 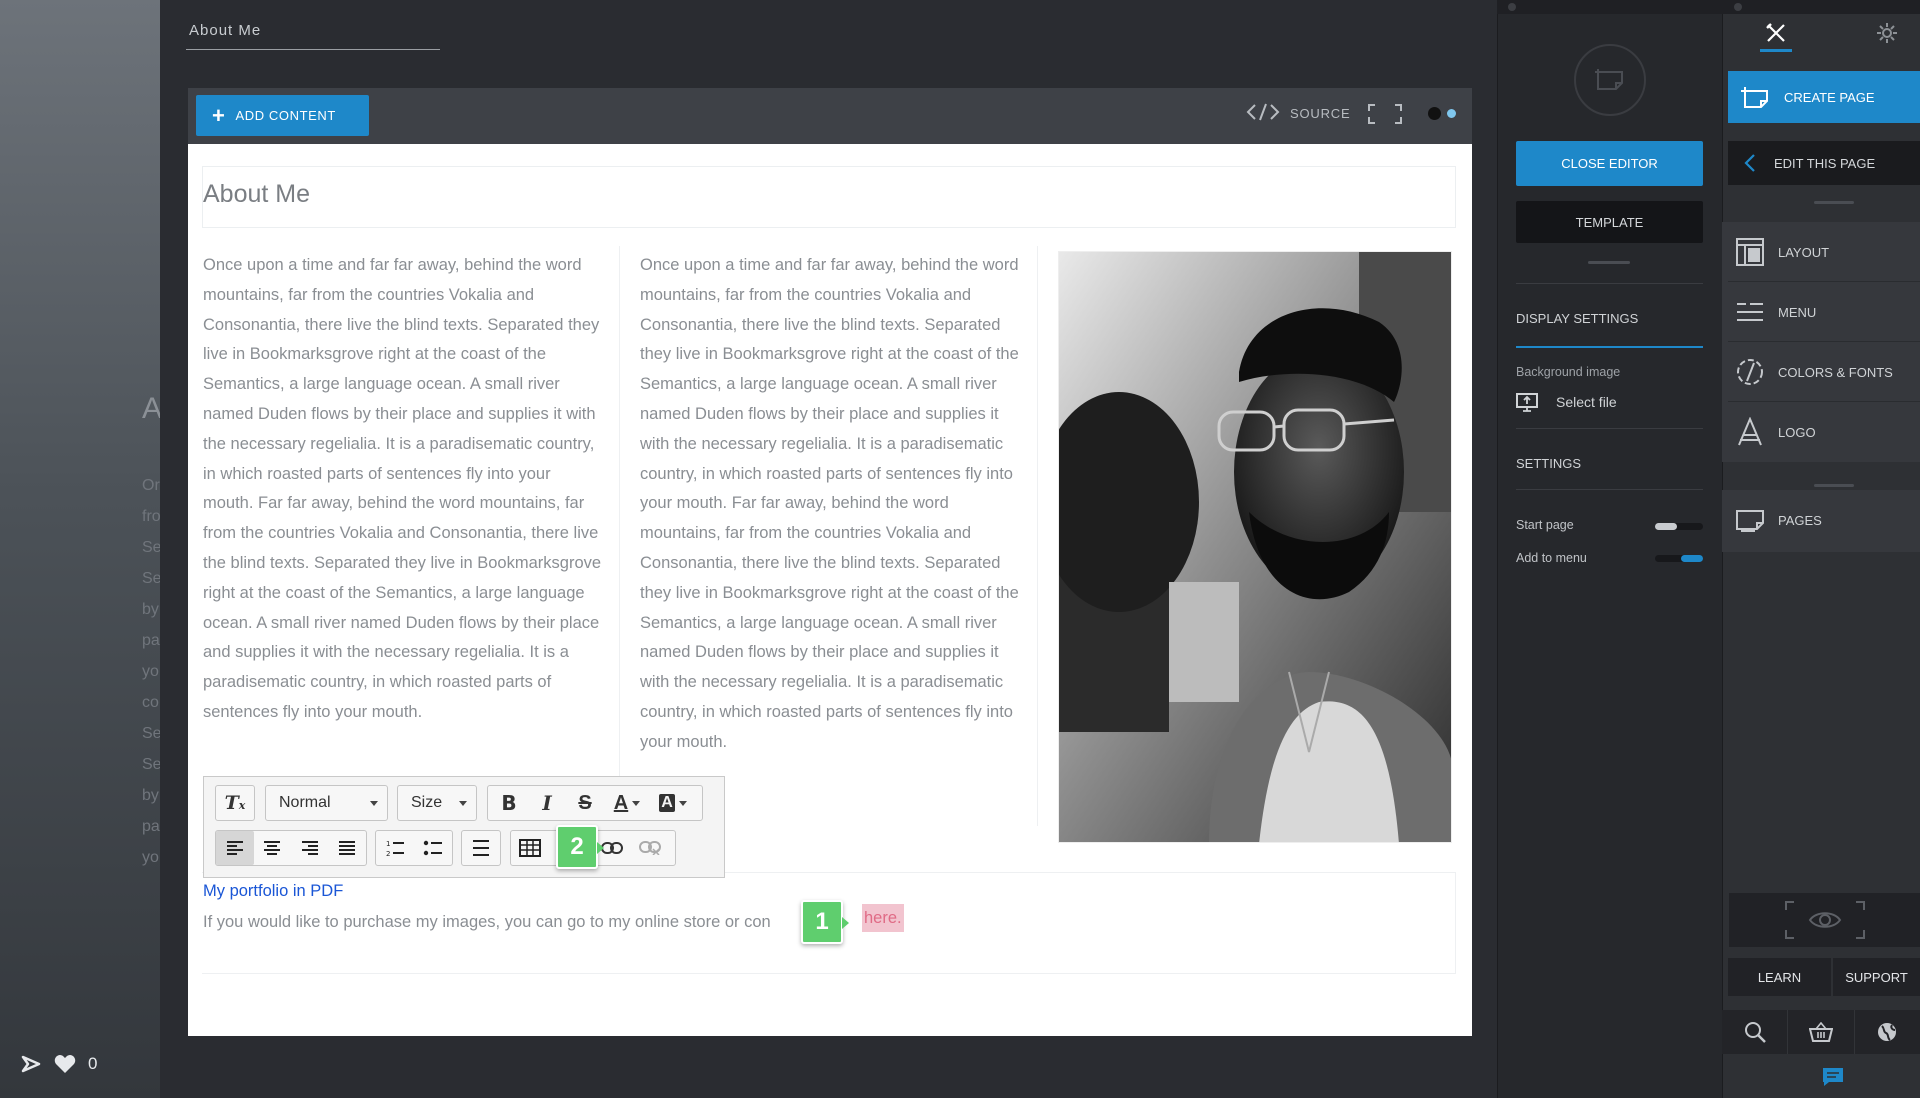 I want to click on colors-fonts-label: COLORS & FONTS, so click(x=1835, y=372).